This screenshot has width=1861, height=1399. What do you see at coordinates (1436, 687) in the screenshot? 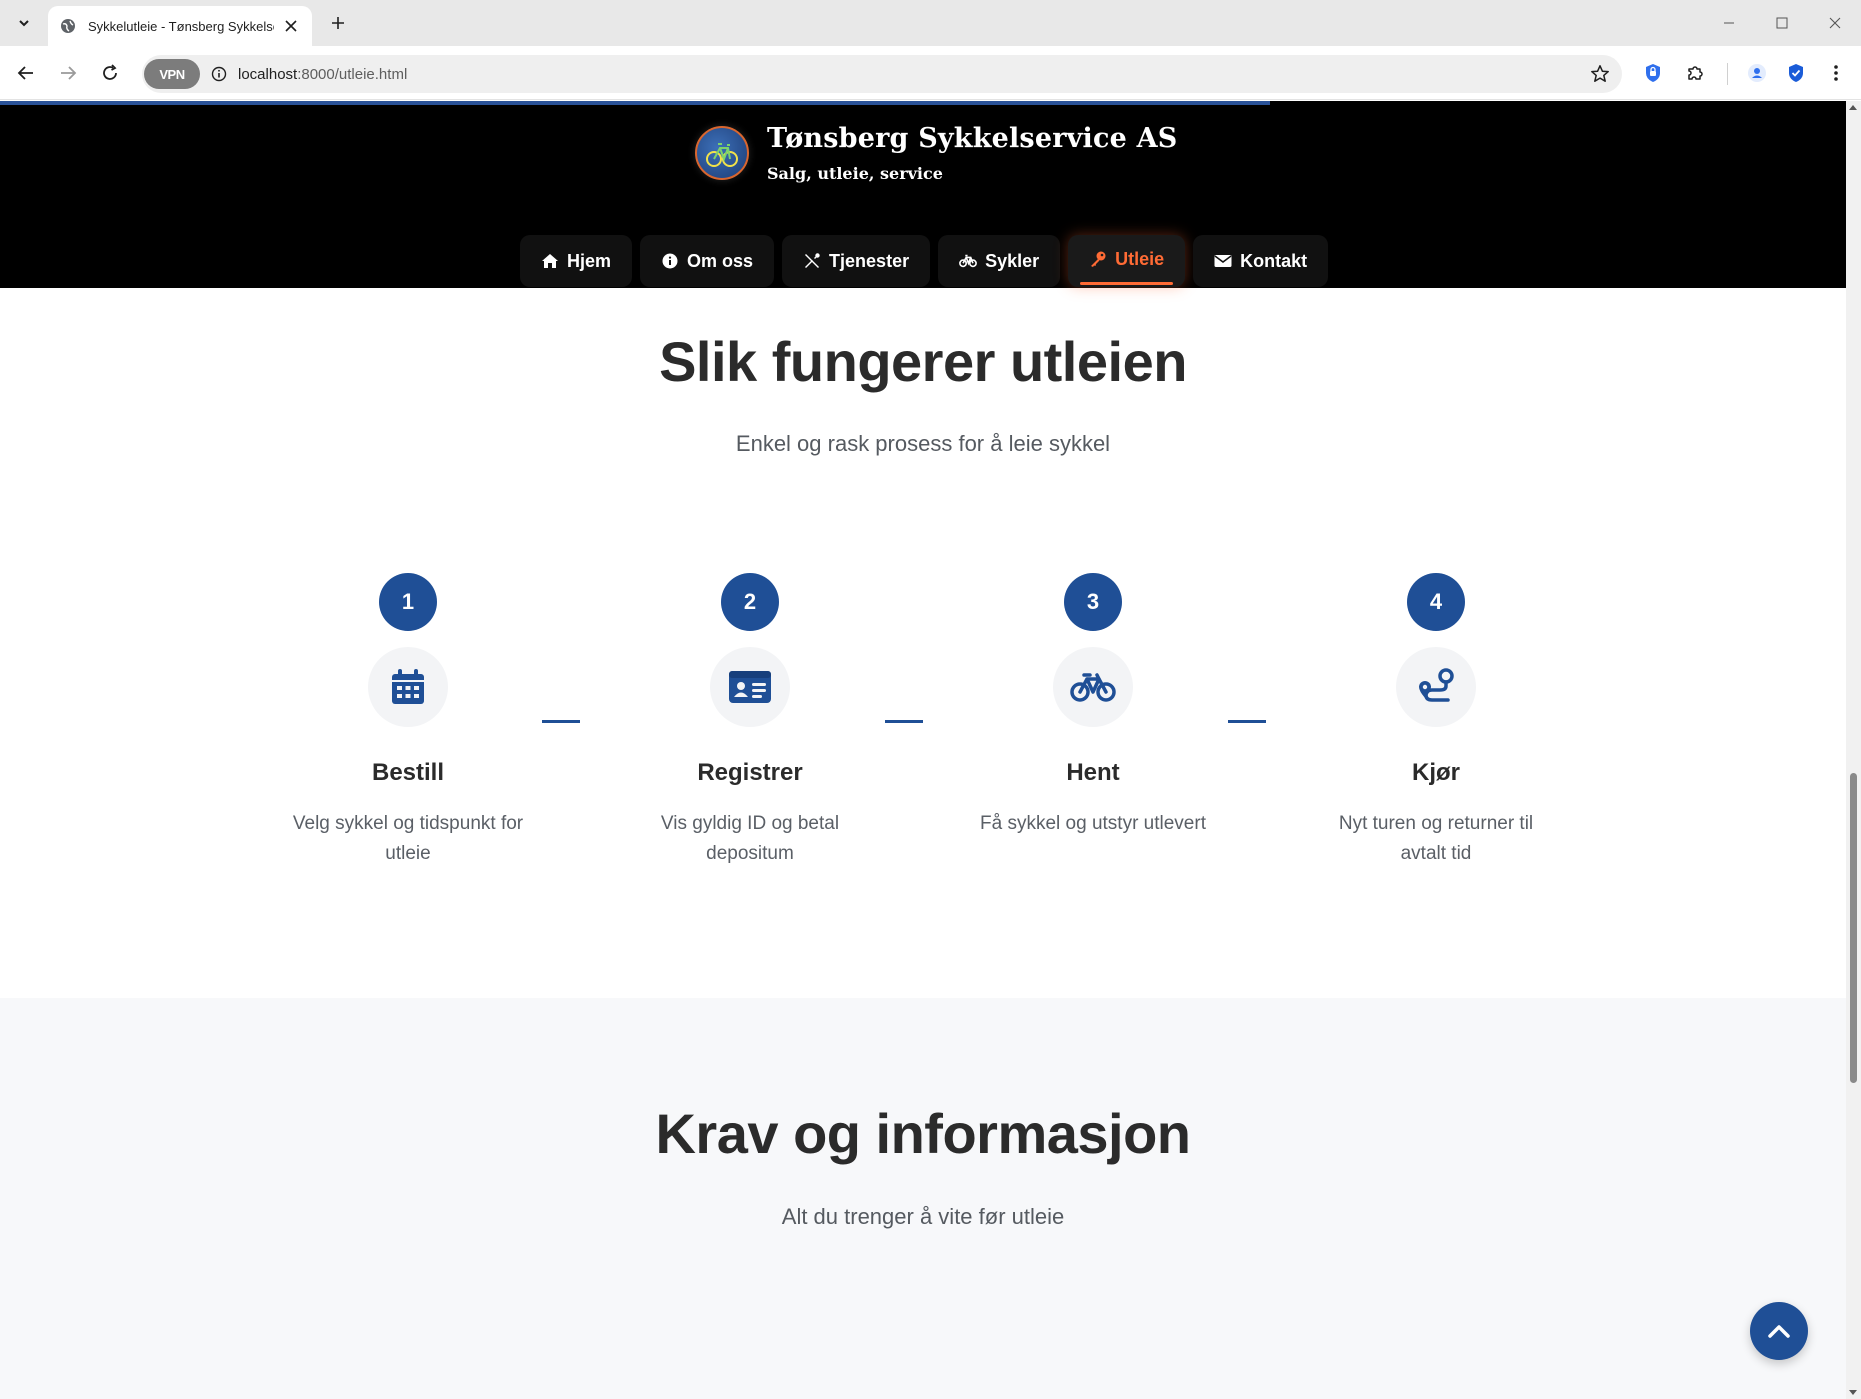
I see `route-icon` at bounding box center [1436, 687].